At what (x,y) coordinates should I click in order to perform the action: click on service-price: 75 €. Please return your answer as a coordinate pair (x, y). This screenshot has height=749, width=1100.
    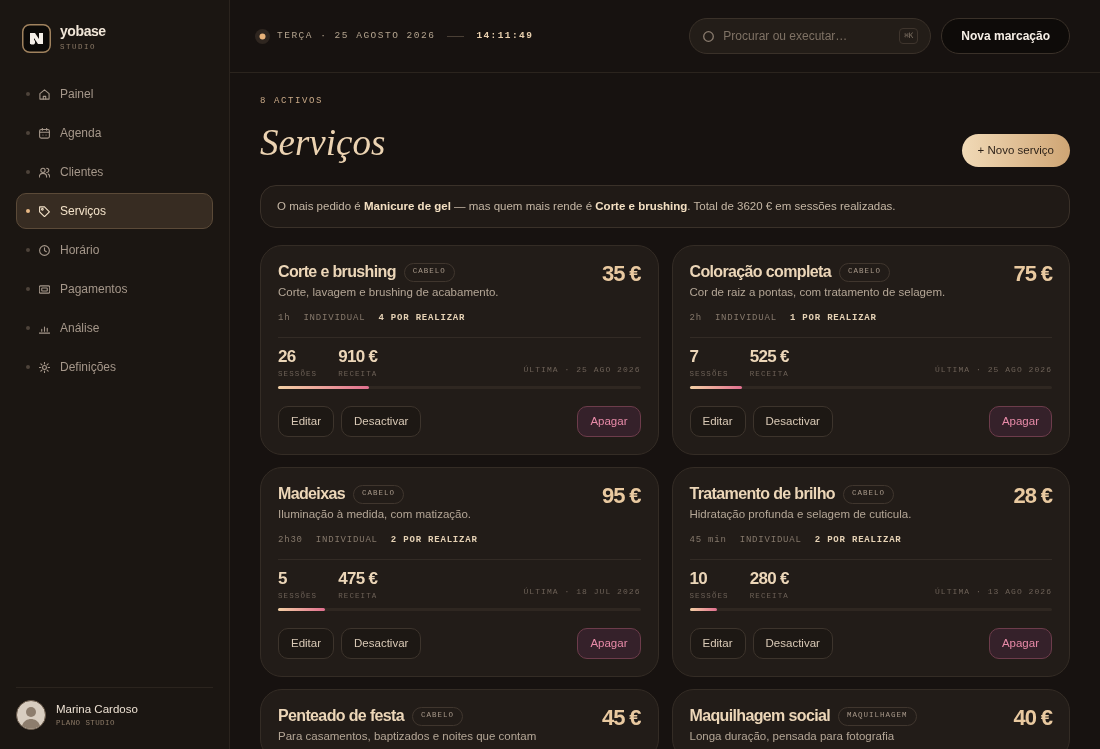
    Looking at the image, I should click on (1032, 274).